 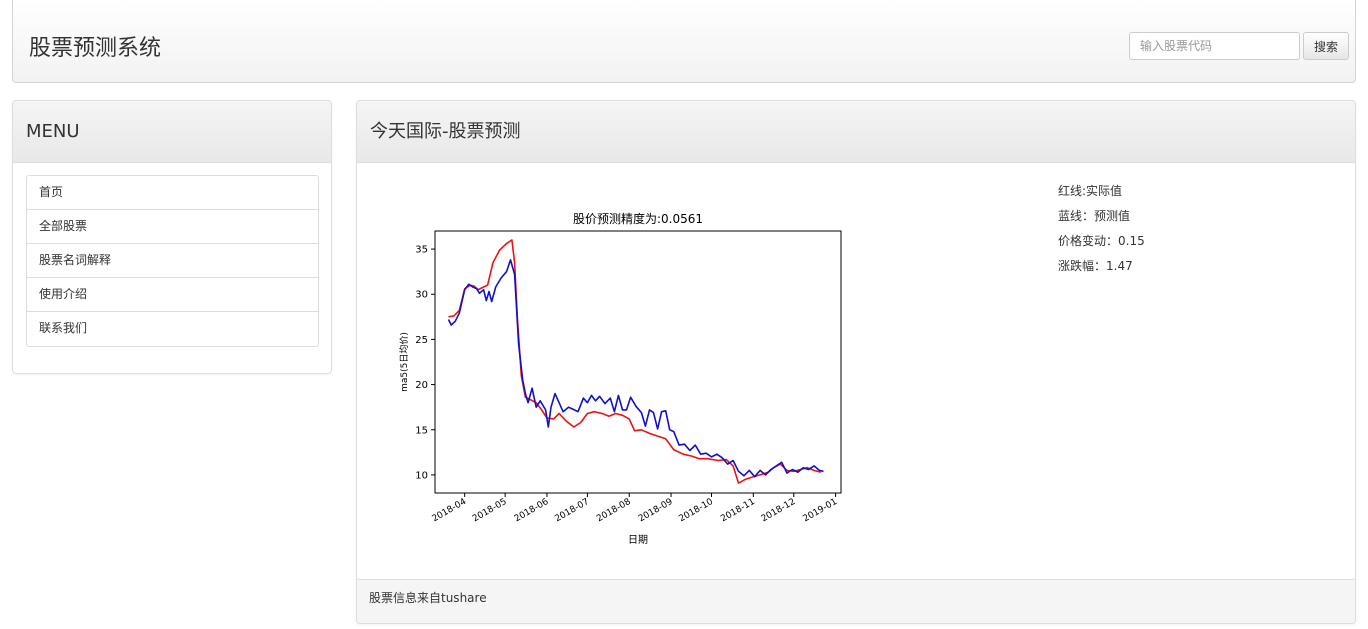 What do you see at coordinates (738, 510) in the screenshot?
I see `x-tick-label: 2018-11` at bounding box center [738, 510].